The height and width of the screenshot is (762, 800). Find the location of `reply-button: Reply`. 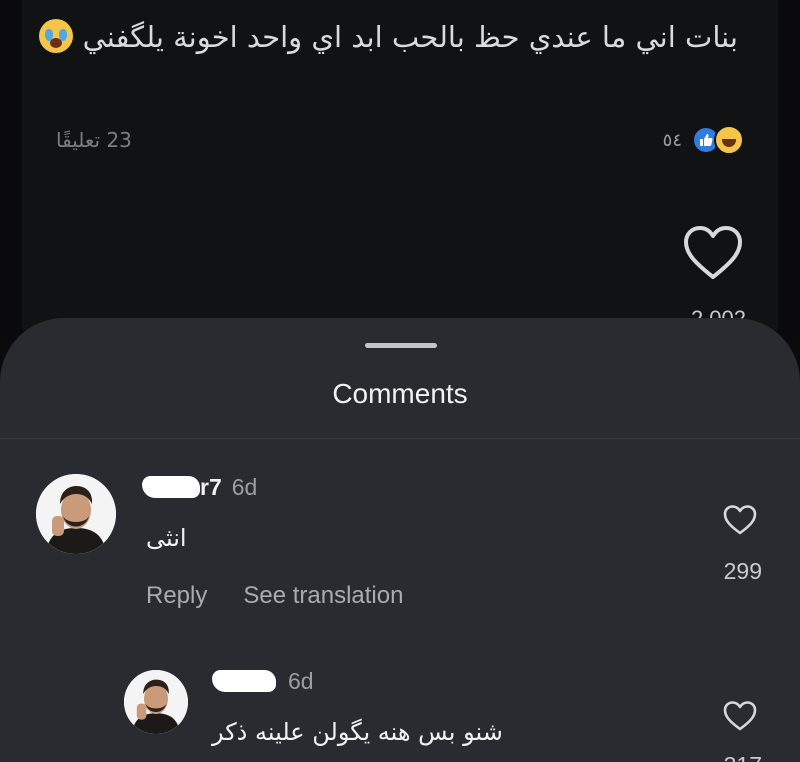

reply-button: Reply is located at coordinates (176, 596).